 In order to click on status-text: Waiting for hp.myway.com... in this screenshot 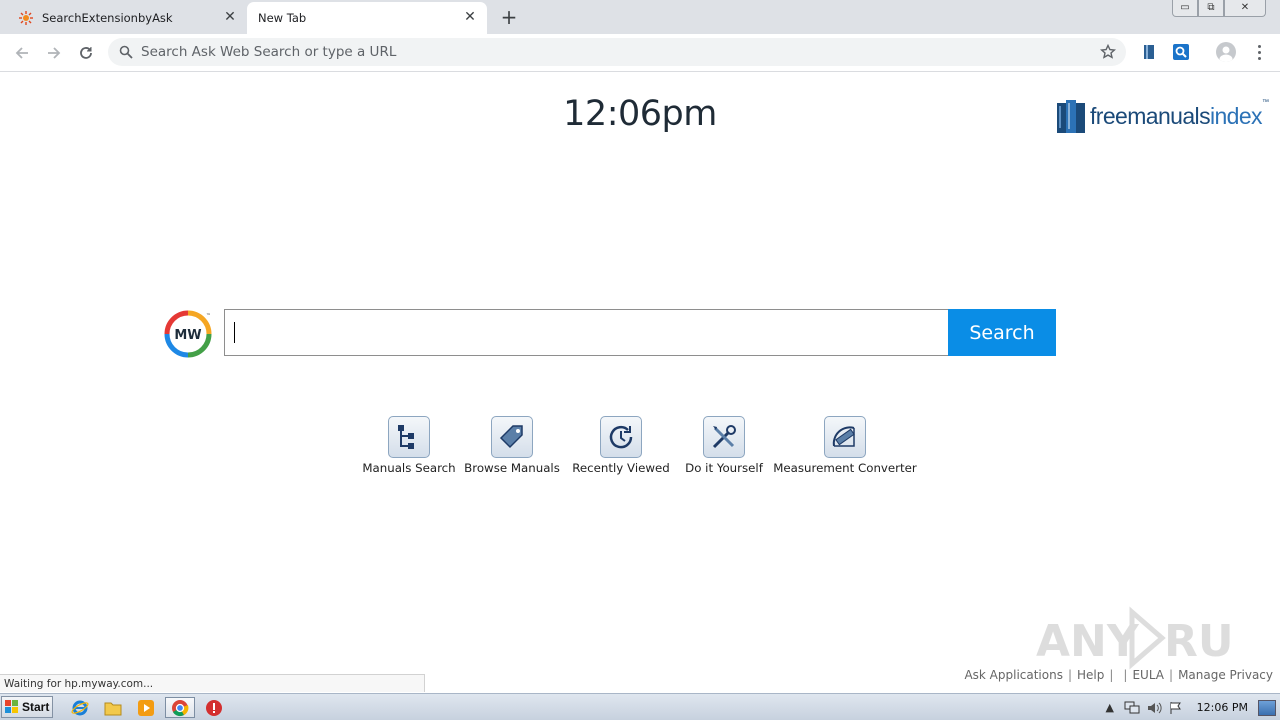, I will do `click(79, 683)`.